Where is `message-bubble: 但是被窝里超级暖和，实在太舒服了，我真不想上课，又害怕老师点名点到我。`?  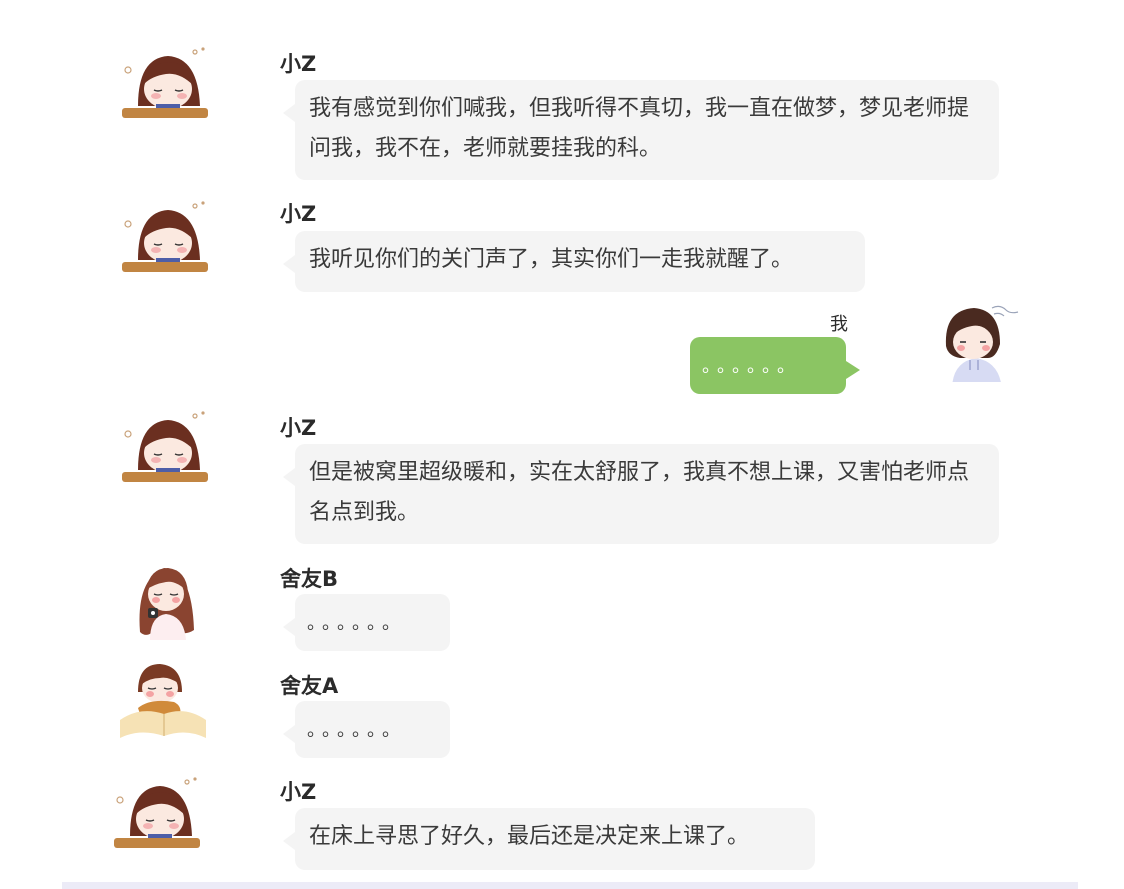
message-bubble: 但是被窝里超级暖和，实在太舒服了，我真不想上课，又害怕老师点名点到我。 is located at coordinates (641, 494).